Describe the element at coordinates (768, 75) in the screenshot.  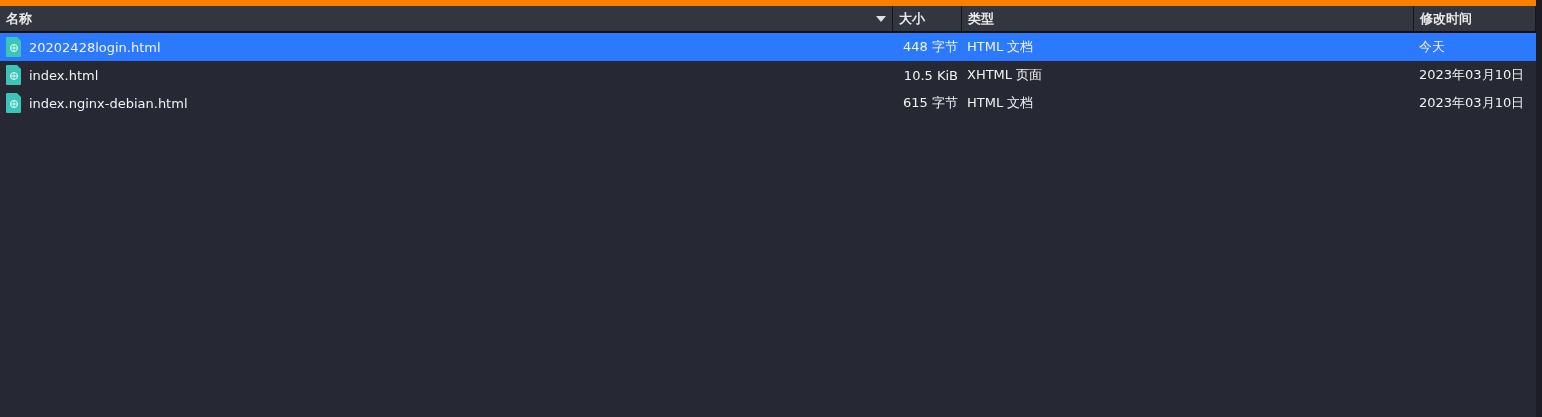
I see `file-row: index.html 10.5 KiB XHTML 页面 2023年03月10日` at that location.